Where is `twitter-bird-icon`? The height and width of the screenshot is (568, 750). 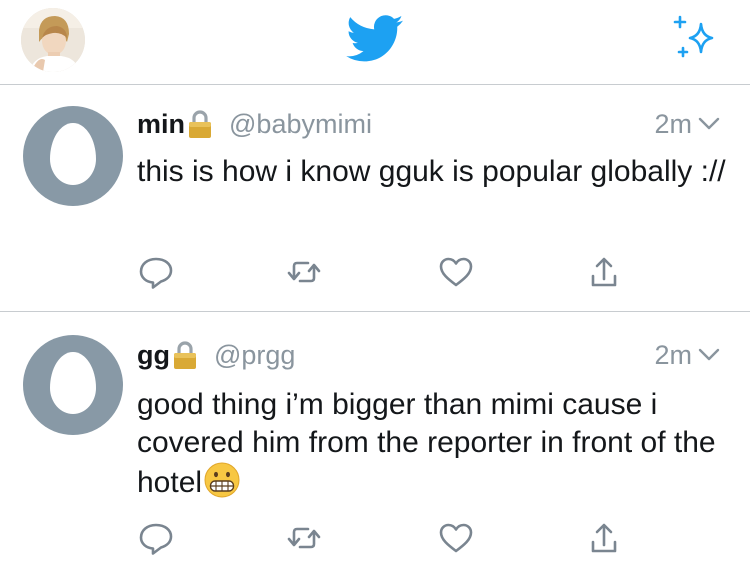
twitter-bird-icon is located at coordinates (375, 39).